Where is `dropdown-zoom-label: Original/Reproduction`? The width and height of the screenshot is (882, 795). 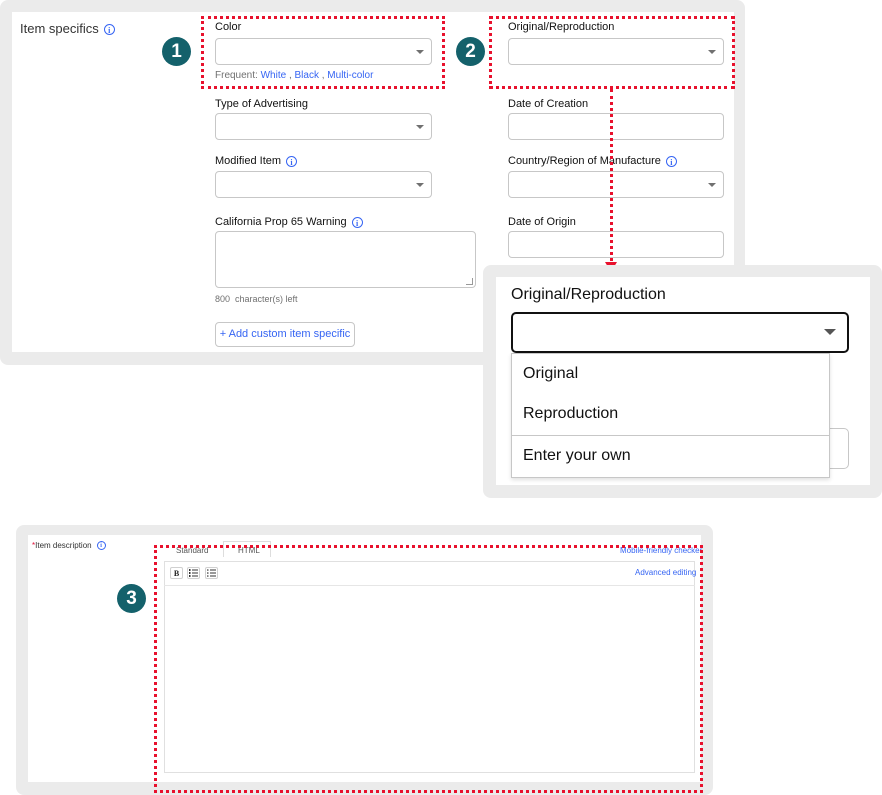 dropdown-zoom-label: Original/Reproduction is located at coordinates (588, 294).